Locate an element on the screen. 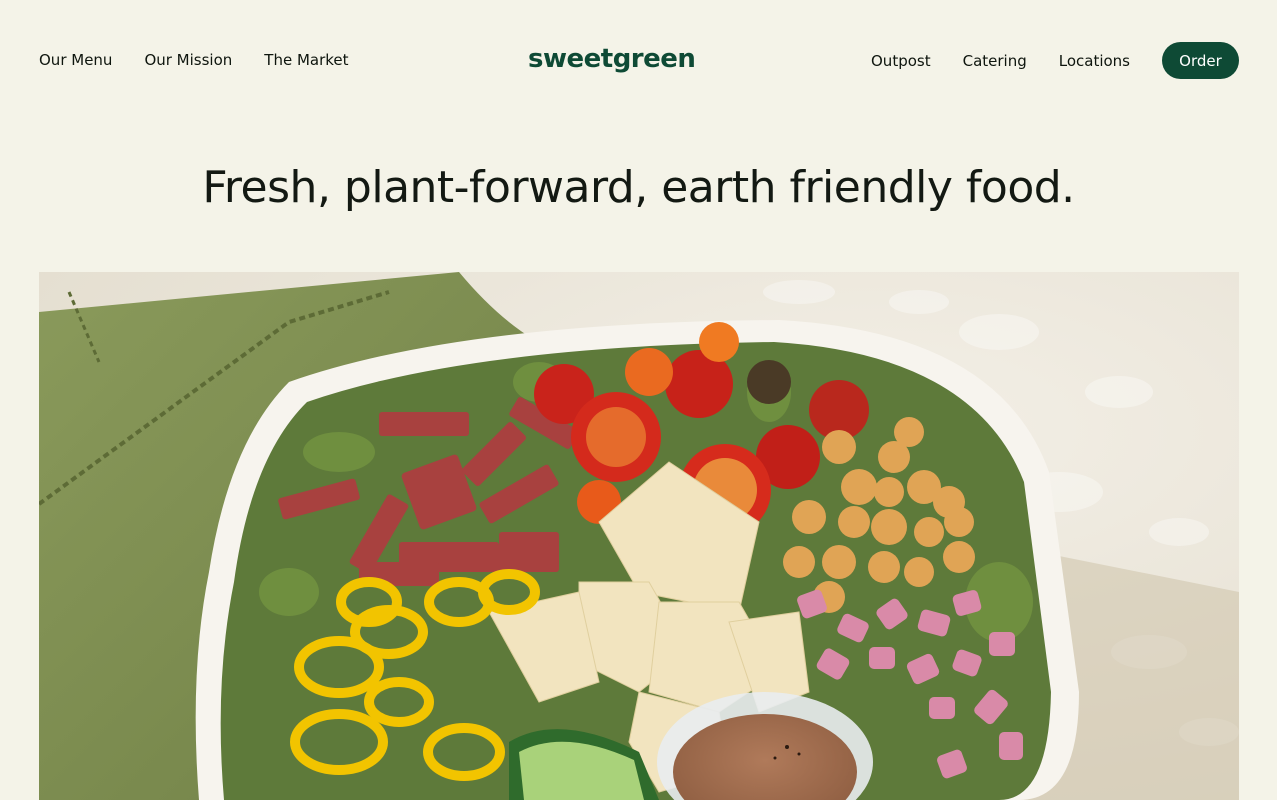 This screenshot has height=800, width=1277. primary-nav-left: Our Menu Our Mission The Market is located at coordinates (194, 60).